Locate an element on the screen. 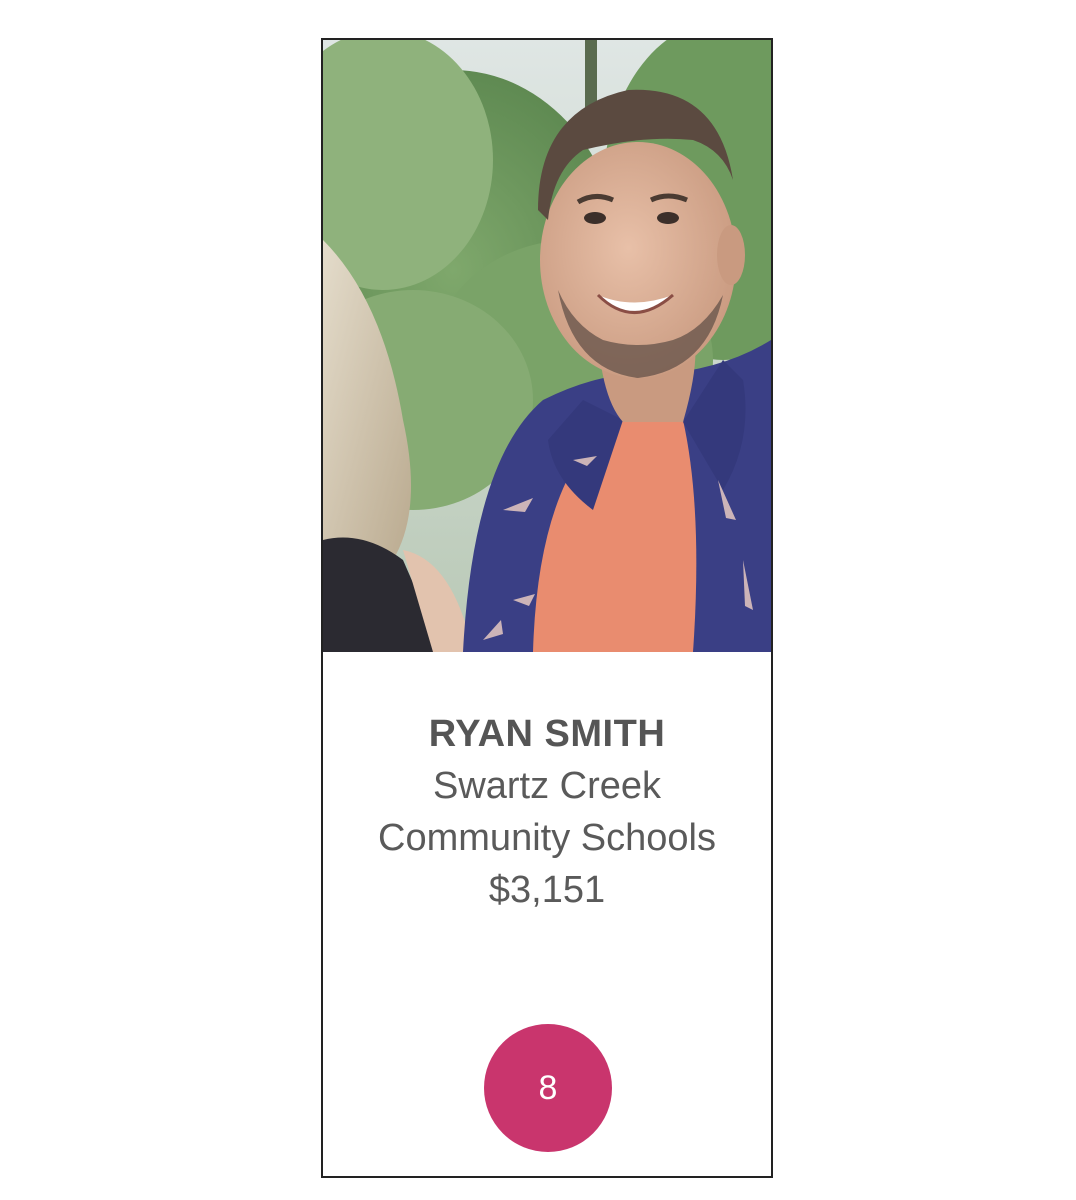 This screenshot has height=1200, width=1076. organization-line-1: Swartz Creek is located at coordinates (547, 786).